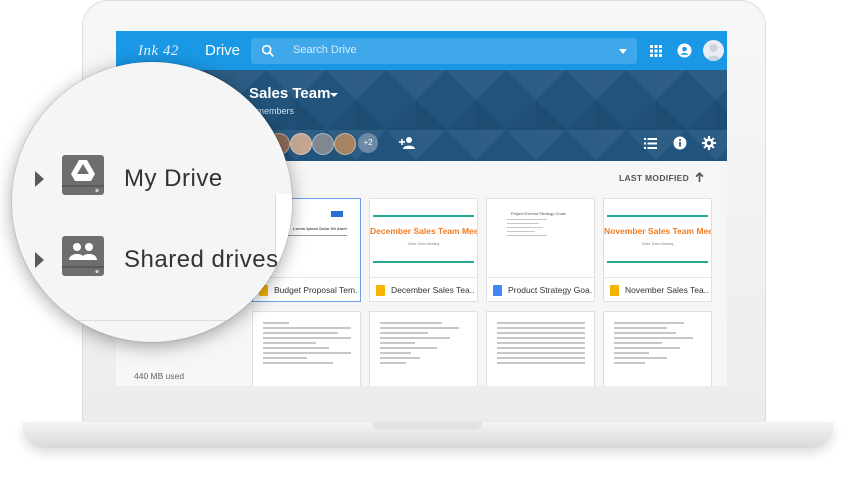 This screenshot has height=480, width=854. Describe the element at coordinates (497, 290) in the screenshot. I see `docs-file-icon` at that location.